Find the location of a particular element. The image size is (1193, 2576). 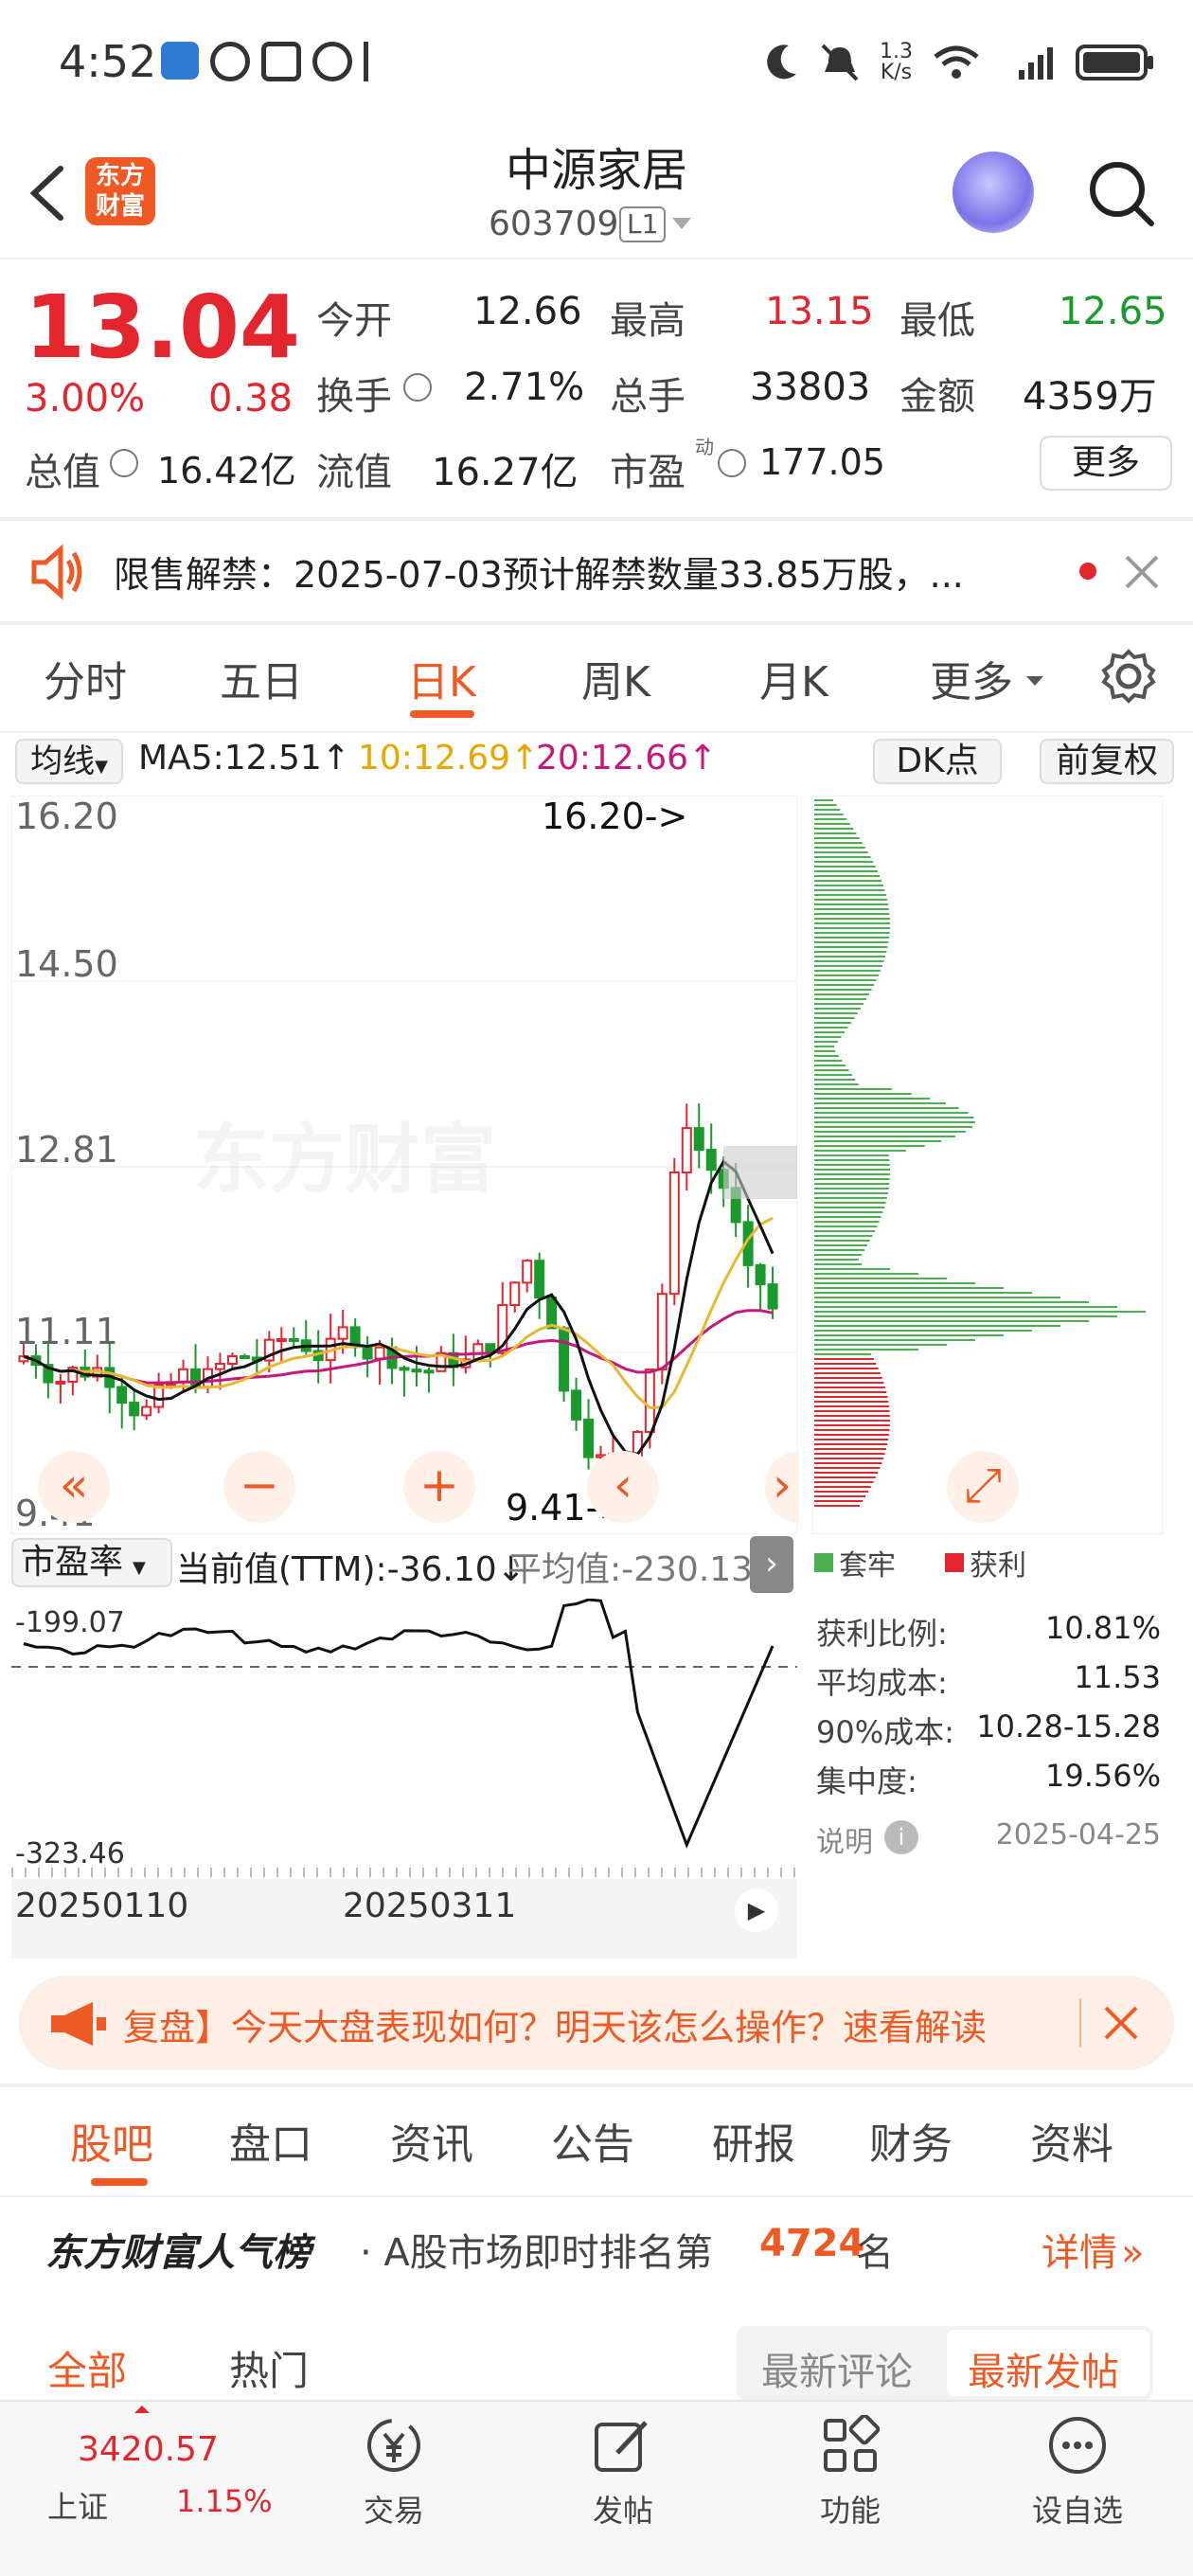

play-button: ▶ is located at coordinates (756, 1910).